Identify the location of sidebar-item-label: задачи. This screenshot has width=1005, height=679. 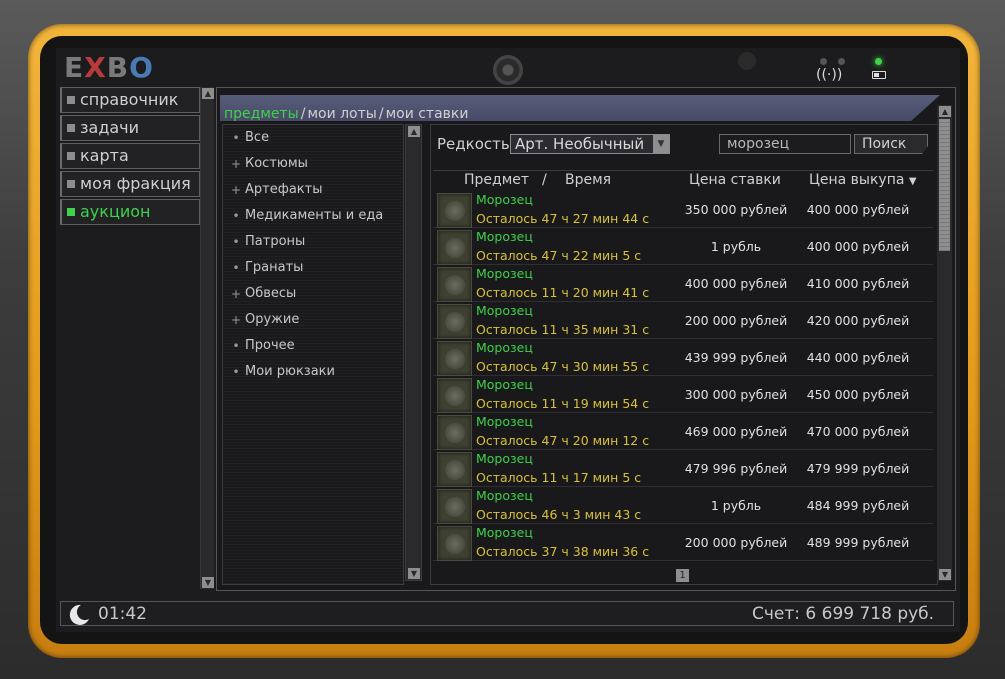
(110, 127).